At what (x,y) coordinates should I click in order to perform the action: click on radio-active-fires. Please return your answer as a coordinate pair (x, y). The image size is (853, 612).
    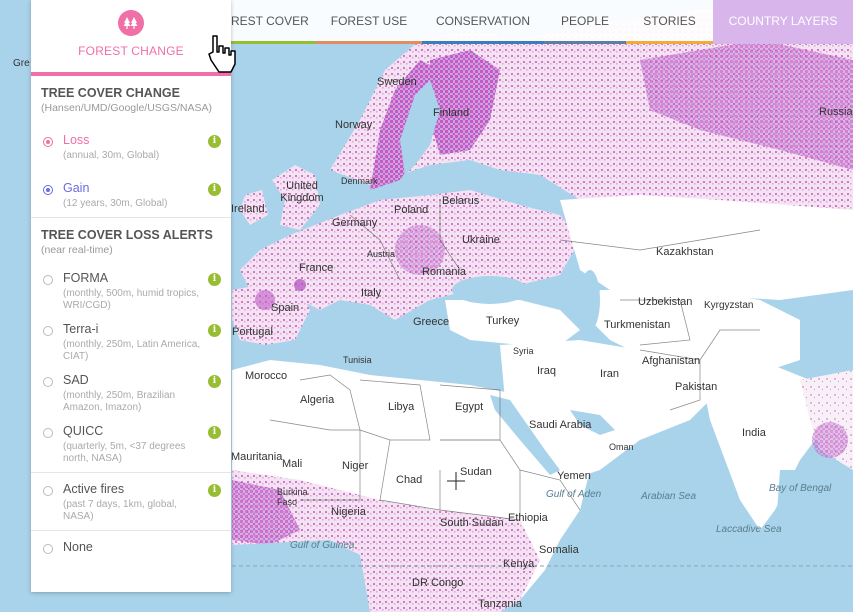
    Looking at the image, I should click on (48, 491).